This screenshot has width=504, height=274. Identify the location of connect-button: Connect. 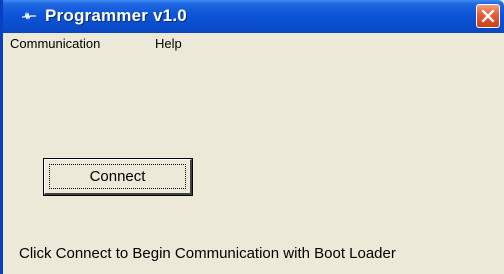
(118, 177).